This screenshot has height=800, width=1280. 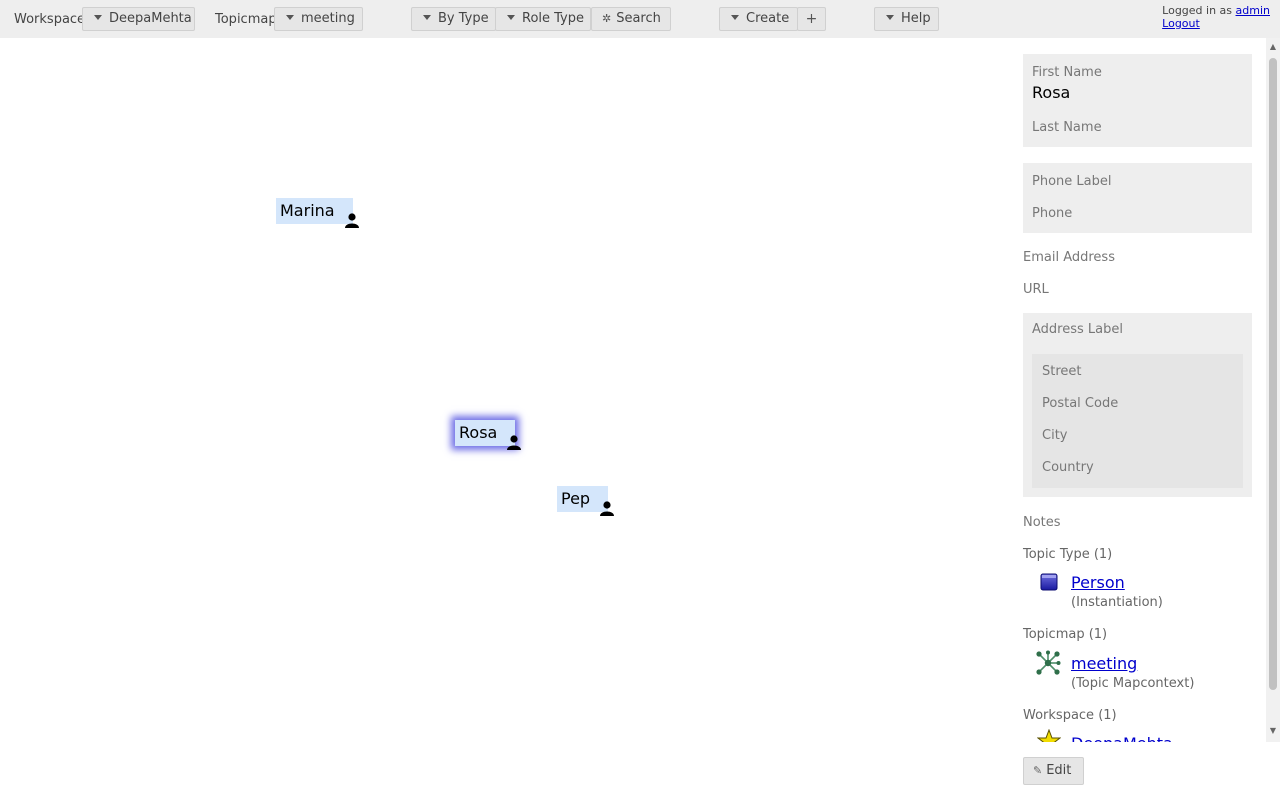 I want to click on role-type-label: Role Type, so click(x=553, y=18).